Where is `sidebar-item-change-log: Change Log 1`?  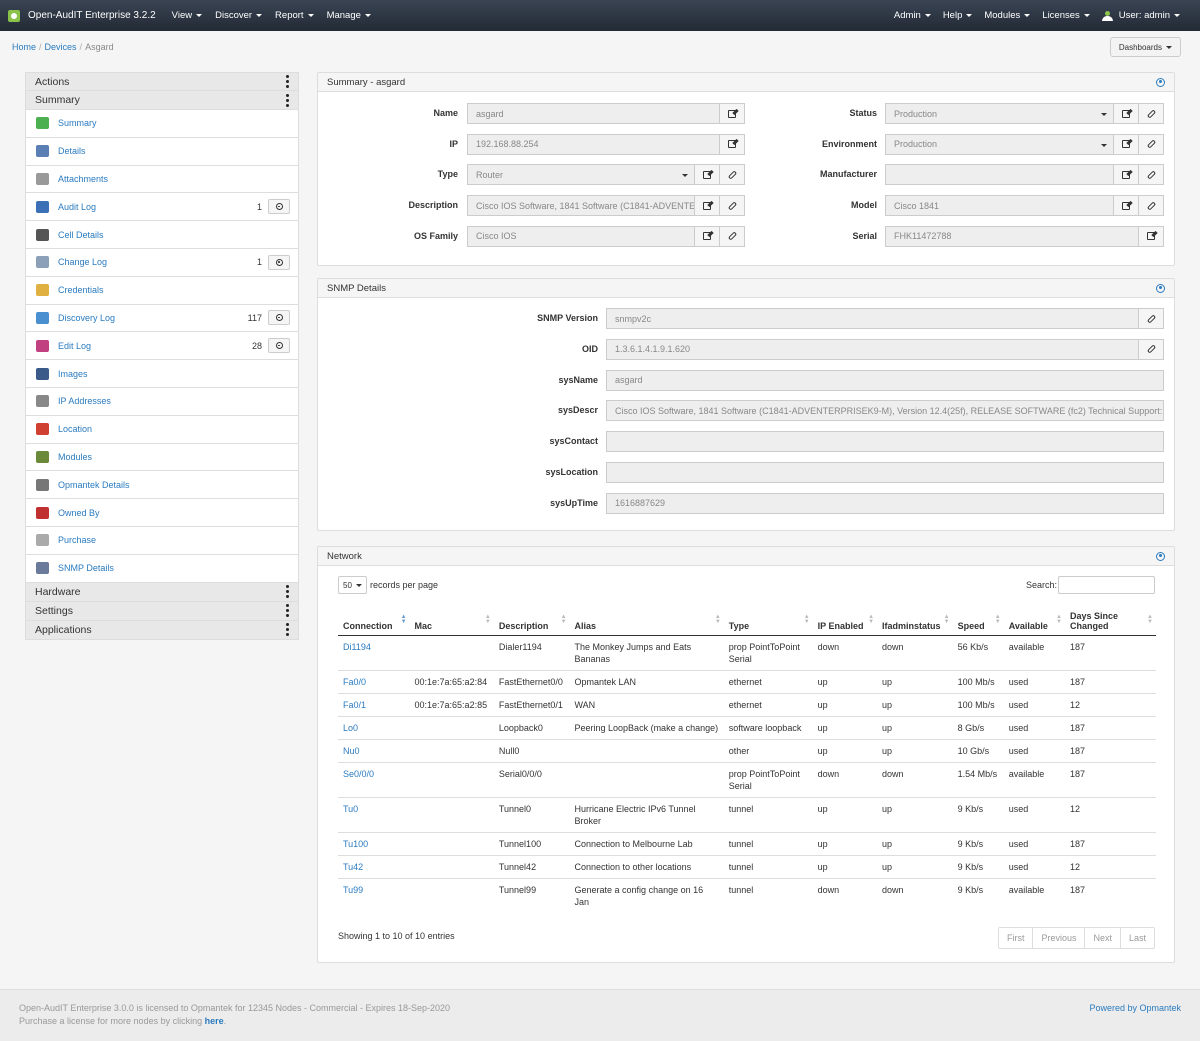 sidebar-item-change-log: Change Log 1 is located at coordinates (162, 262).